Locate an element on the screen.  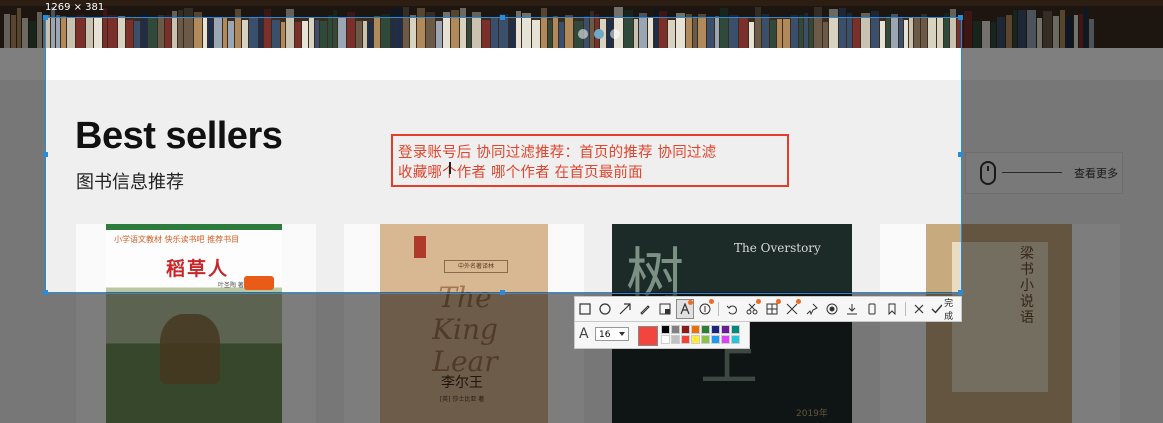
rectangle-tool-button is located at coordinates (585, 309).